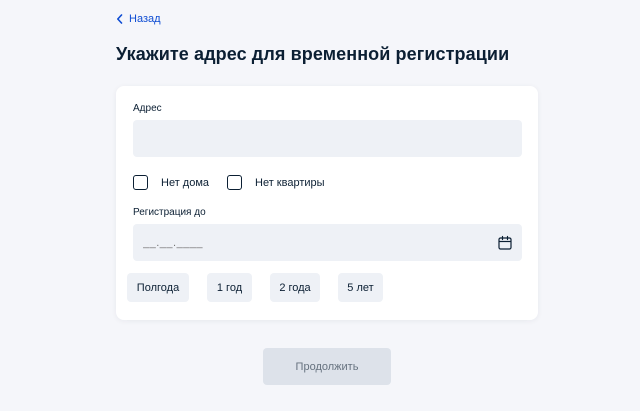 The height and width of the screenshot is (411, 640). Describe the element at coordinates (119, 19) in the screenshot. I see `chevron-left-icon` at that location.